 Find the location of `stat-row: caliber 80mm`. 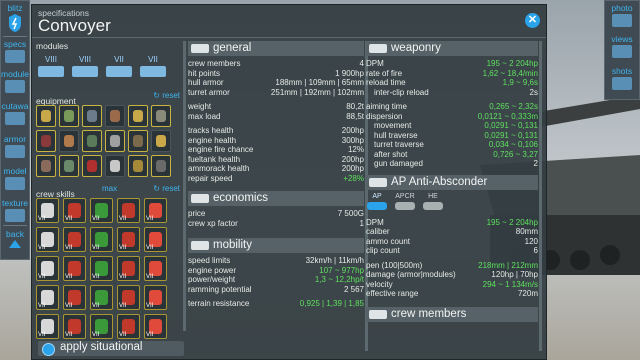

stat-row: caliber 80mm is located at coordinates (452, 232).